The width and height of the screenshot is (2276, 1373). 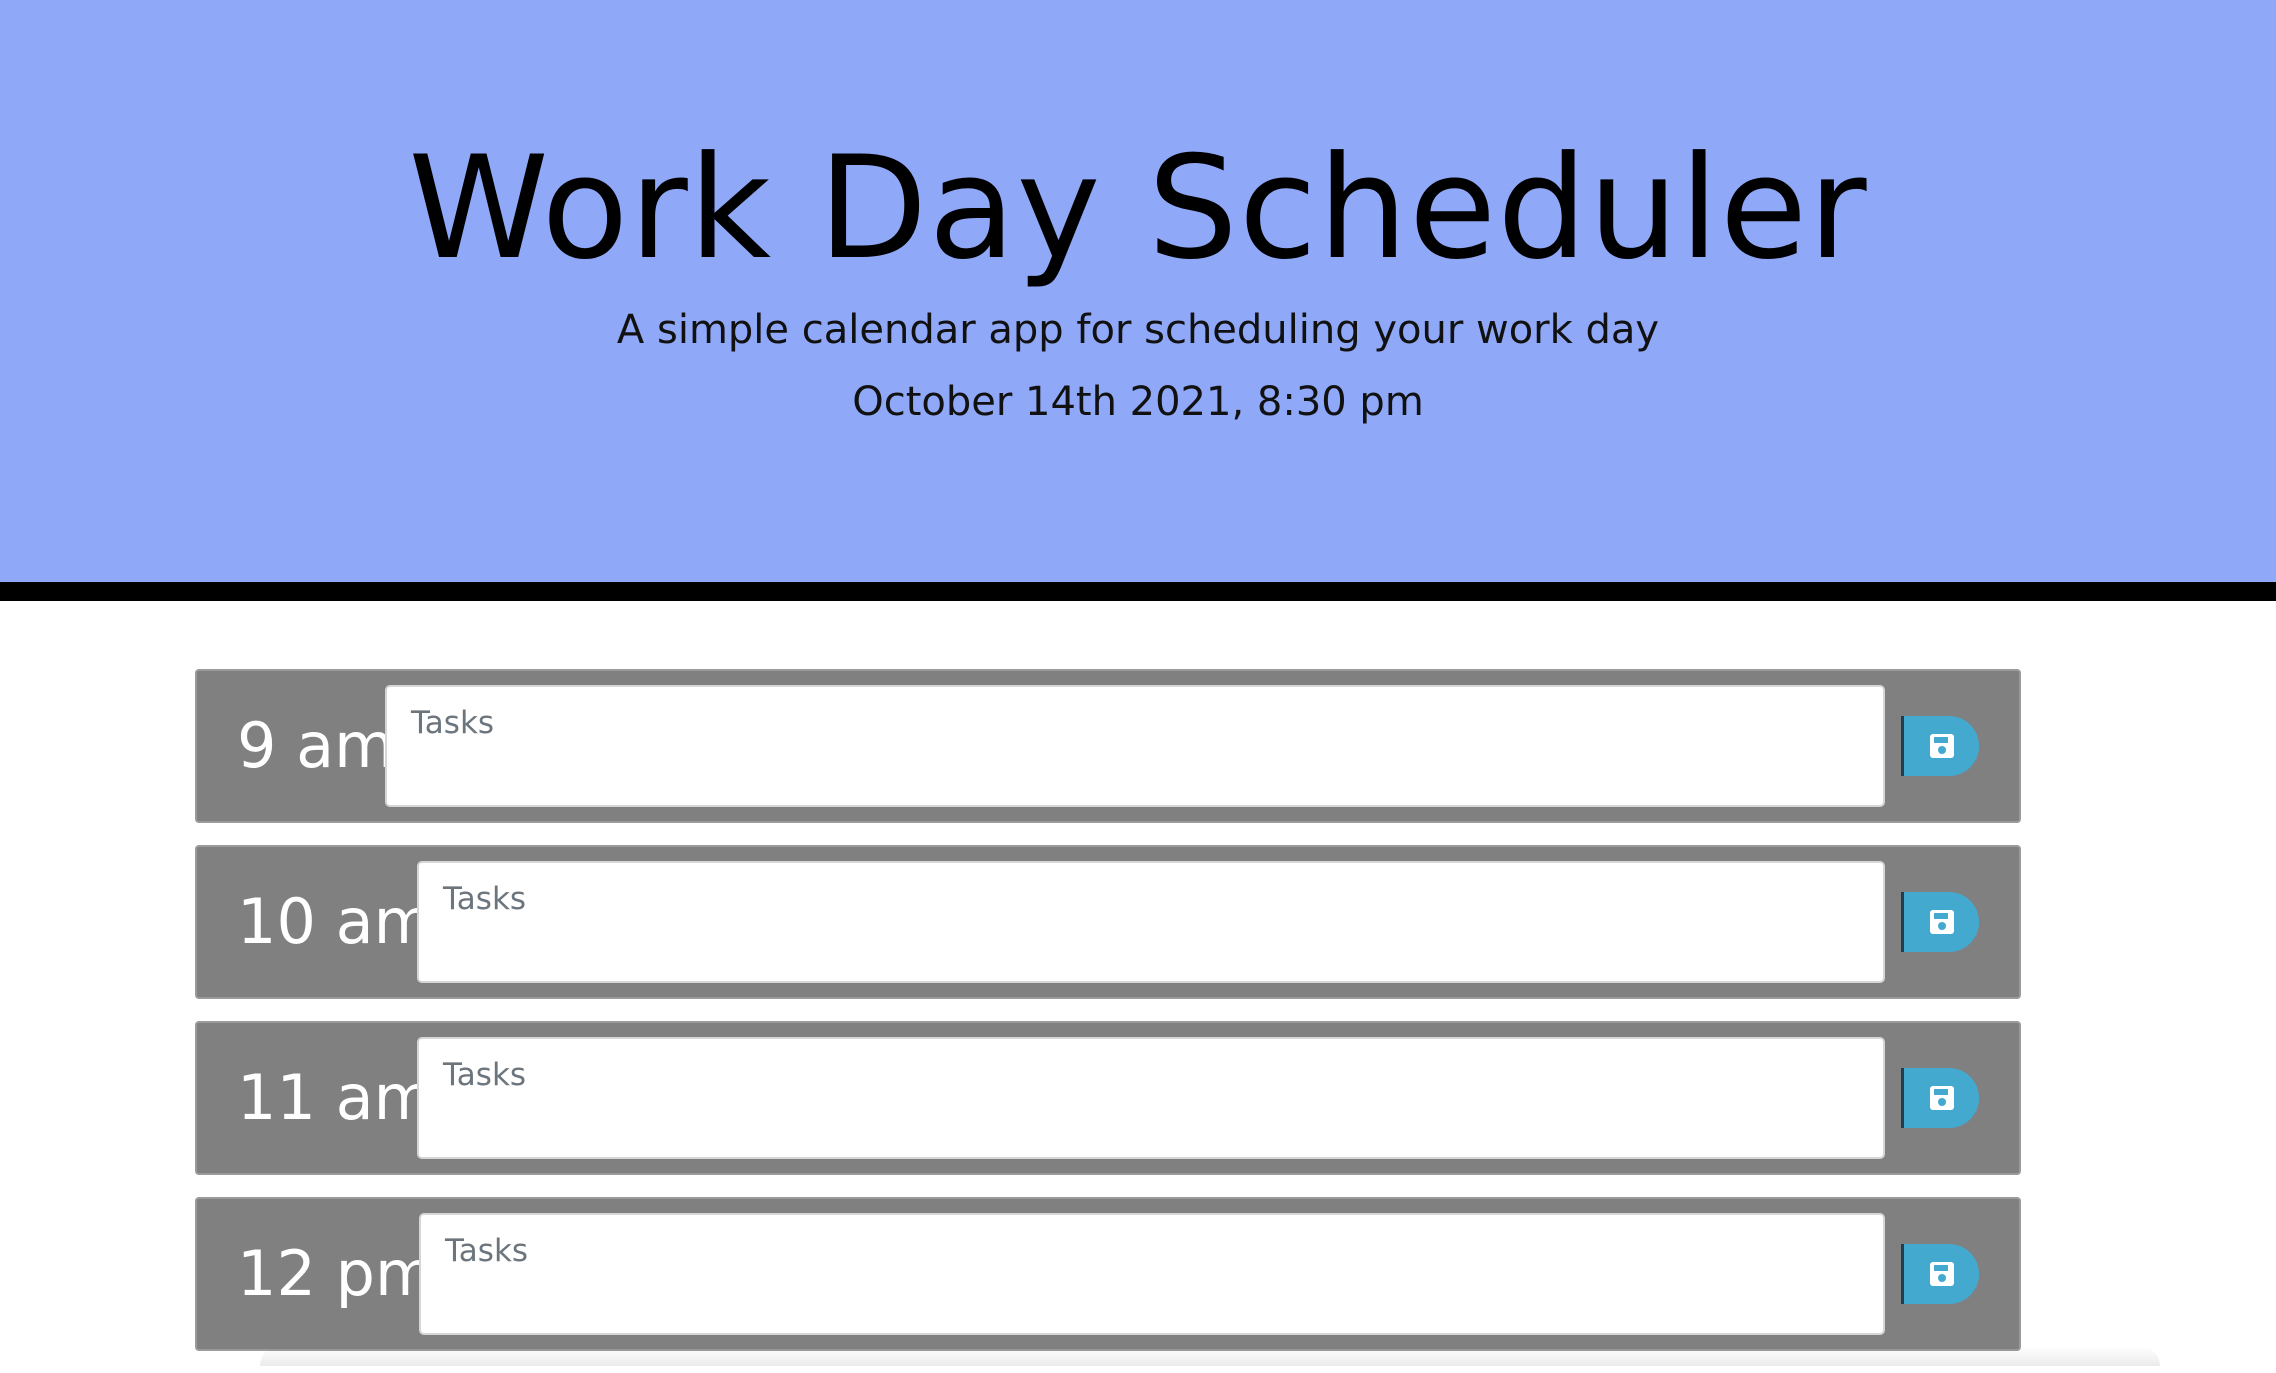 What do you see at coordinates (1210, 1356) in the screenshot?
I see `next-block-shadow` at bounding box center [1210, 1356].